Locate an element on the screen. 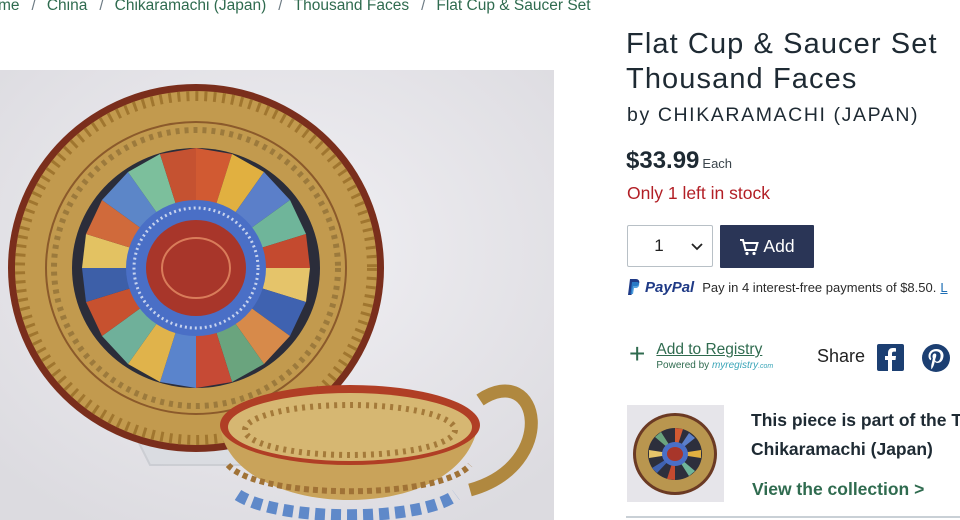 The height and width of the screenshot is (520, 960). powered-by: Powered by myregistry.com is located at coordinates (714, 365).